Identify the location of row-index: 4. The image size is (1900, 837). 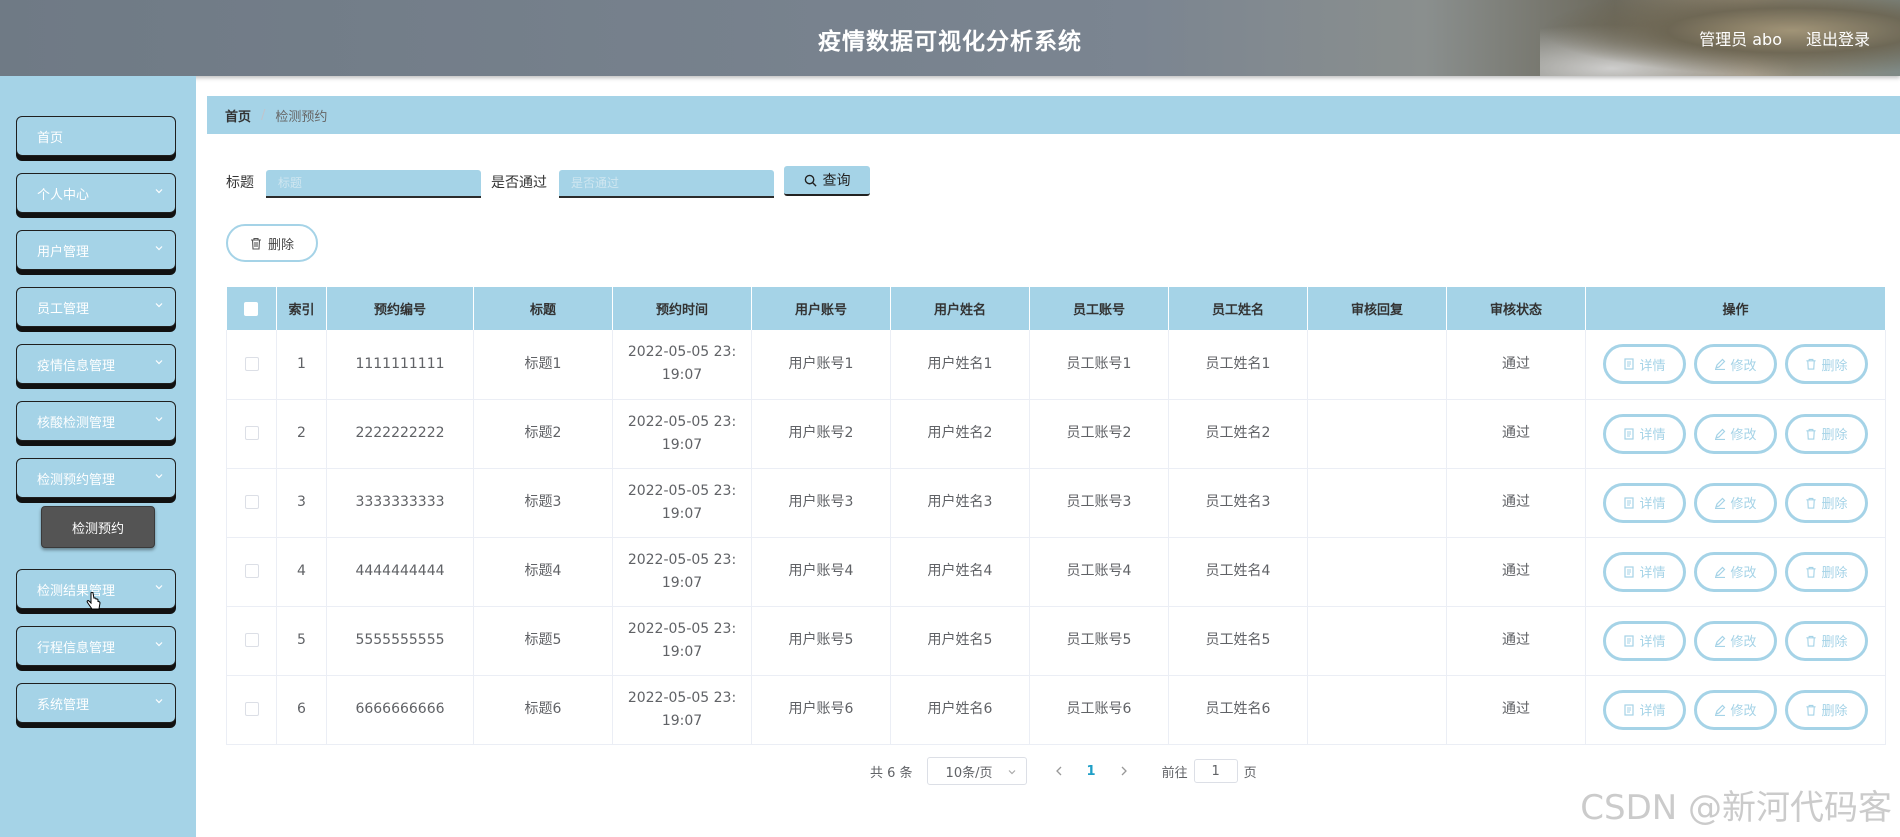
(301, 572).